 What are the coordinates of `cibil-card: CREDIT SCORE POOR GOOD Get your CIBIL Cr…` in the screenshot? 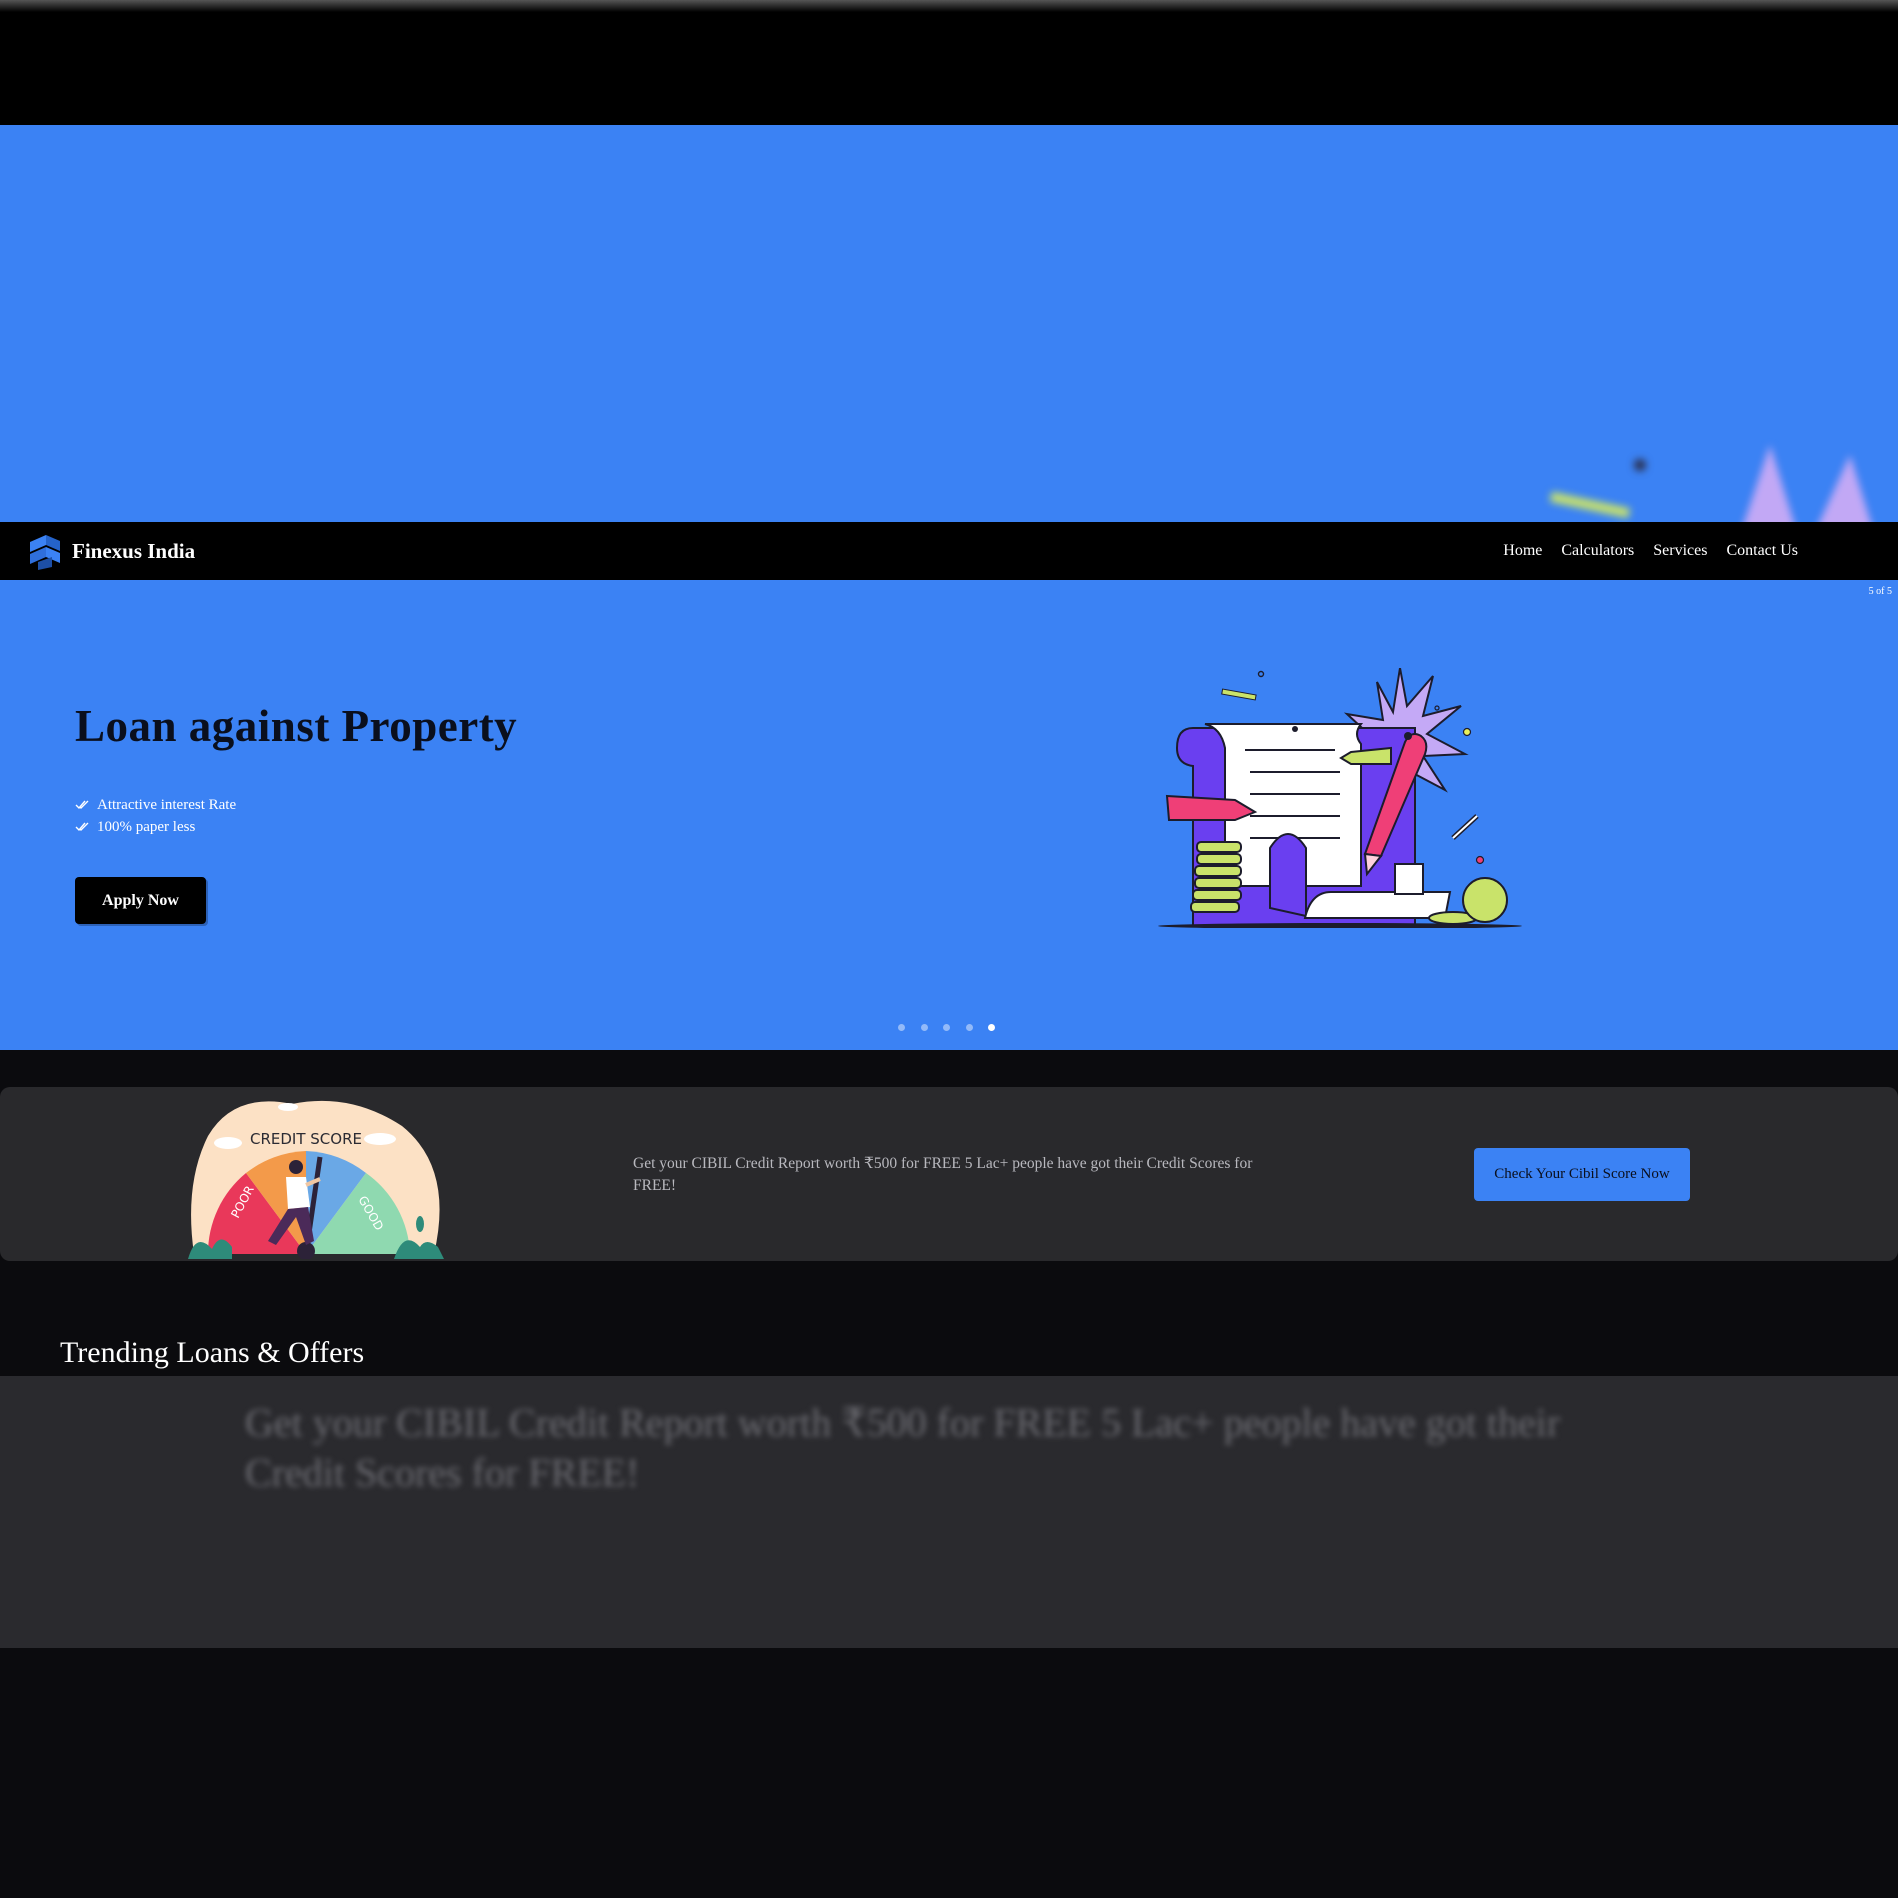 It's located at (949, 1174).